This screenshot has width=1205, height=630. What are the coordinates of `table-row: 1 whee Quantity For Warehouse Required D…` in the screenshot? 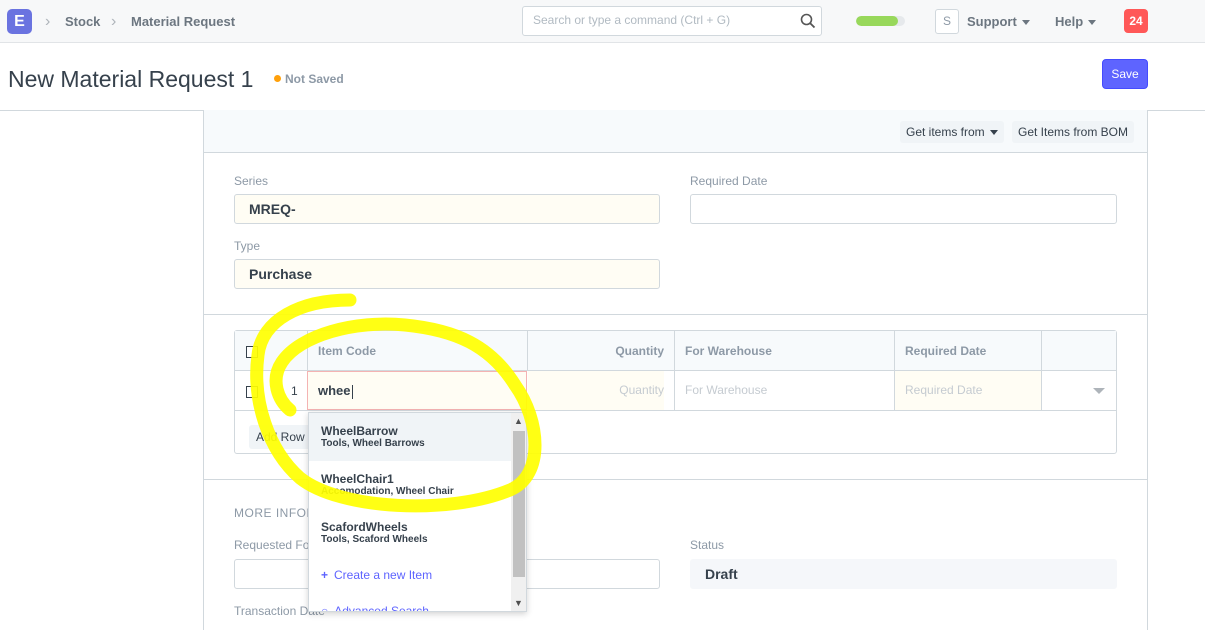 It's located at (675, 391).